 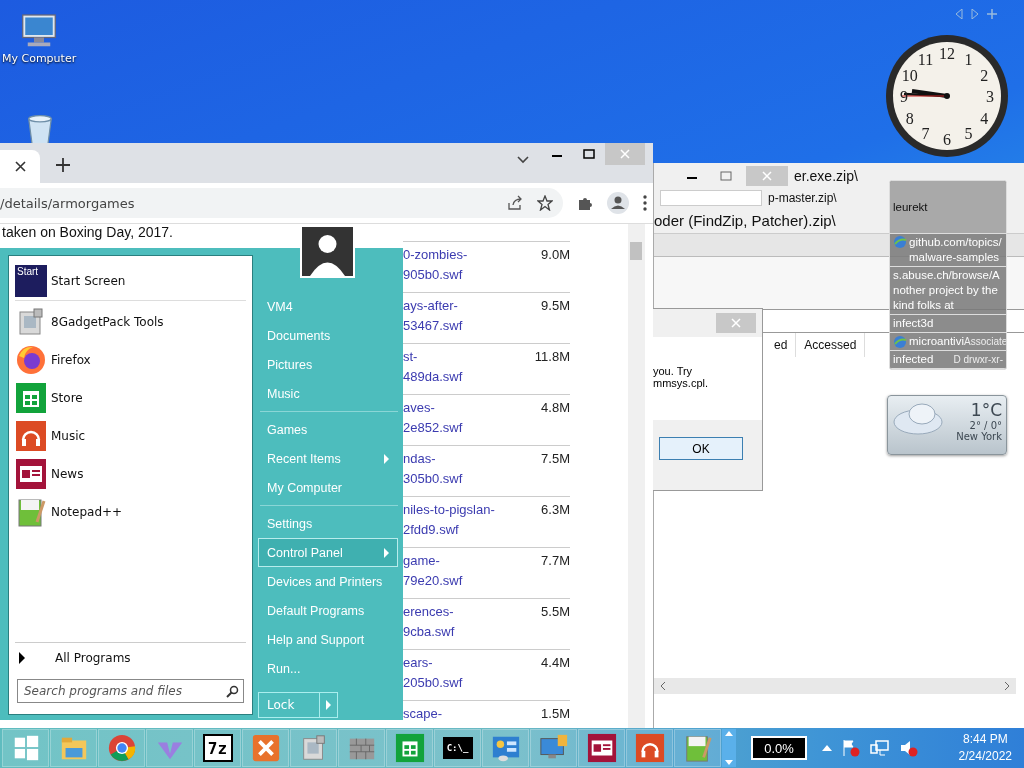 I want to click on share-icon, so click(x=515, y=203).